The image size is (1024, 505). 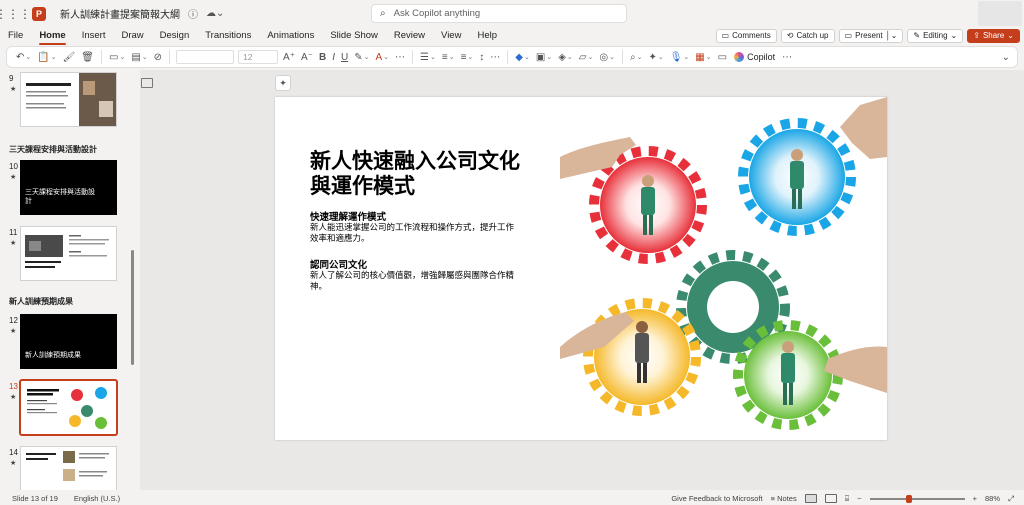 I want to click on search-box: ⌕ Ask Copilot anything, so click(x=499, y=13).